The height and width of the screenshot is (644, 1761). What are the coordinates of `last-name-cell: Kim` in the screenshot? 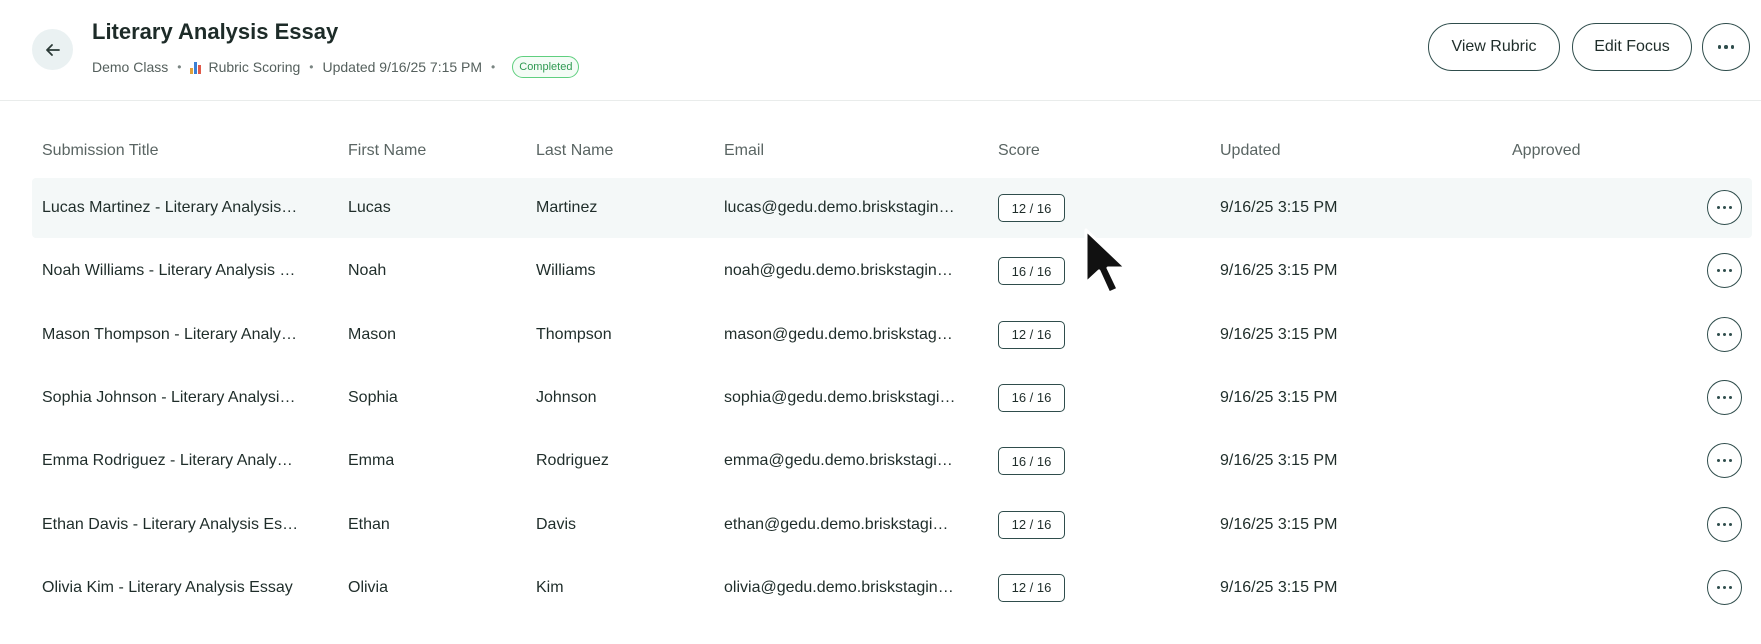 It's located at (616, 588).